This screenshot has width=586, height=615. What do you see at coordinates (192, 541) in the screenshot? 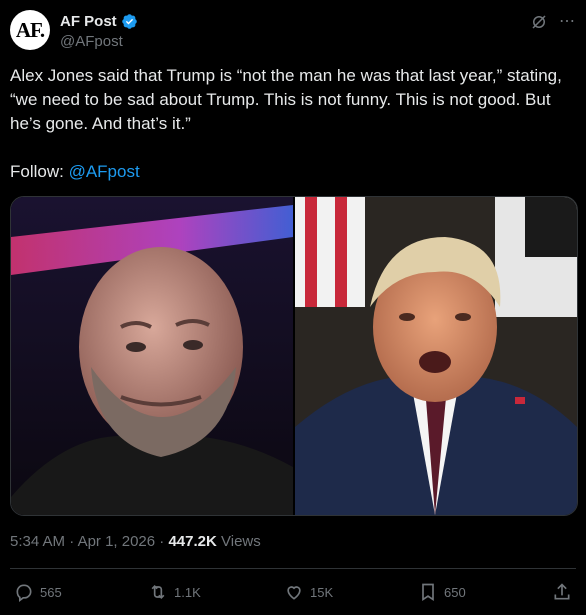
I see `views-count: 447.2K` at bounding box center [192, 541].